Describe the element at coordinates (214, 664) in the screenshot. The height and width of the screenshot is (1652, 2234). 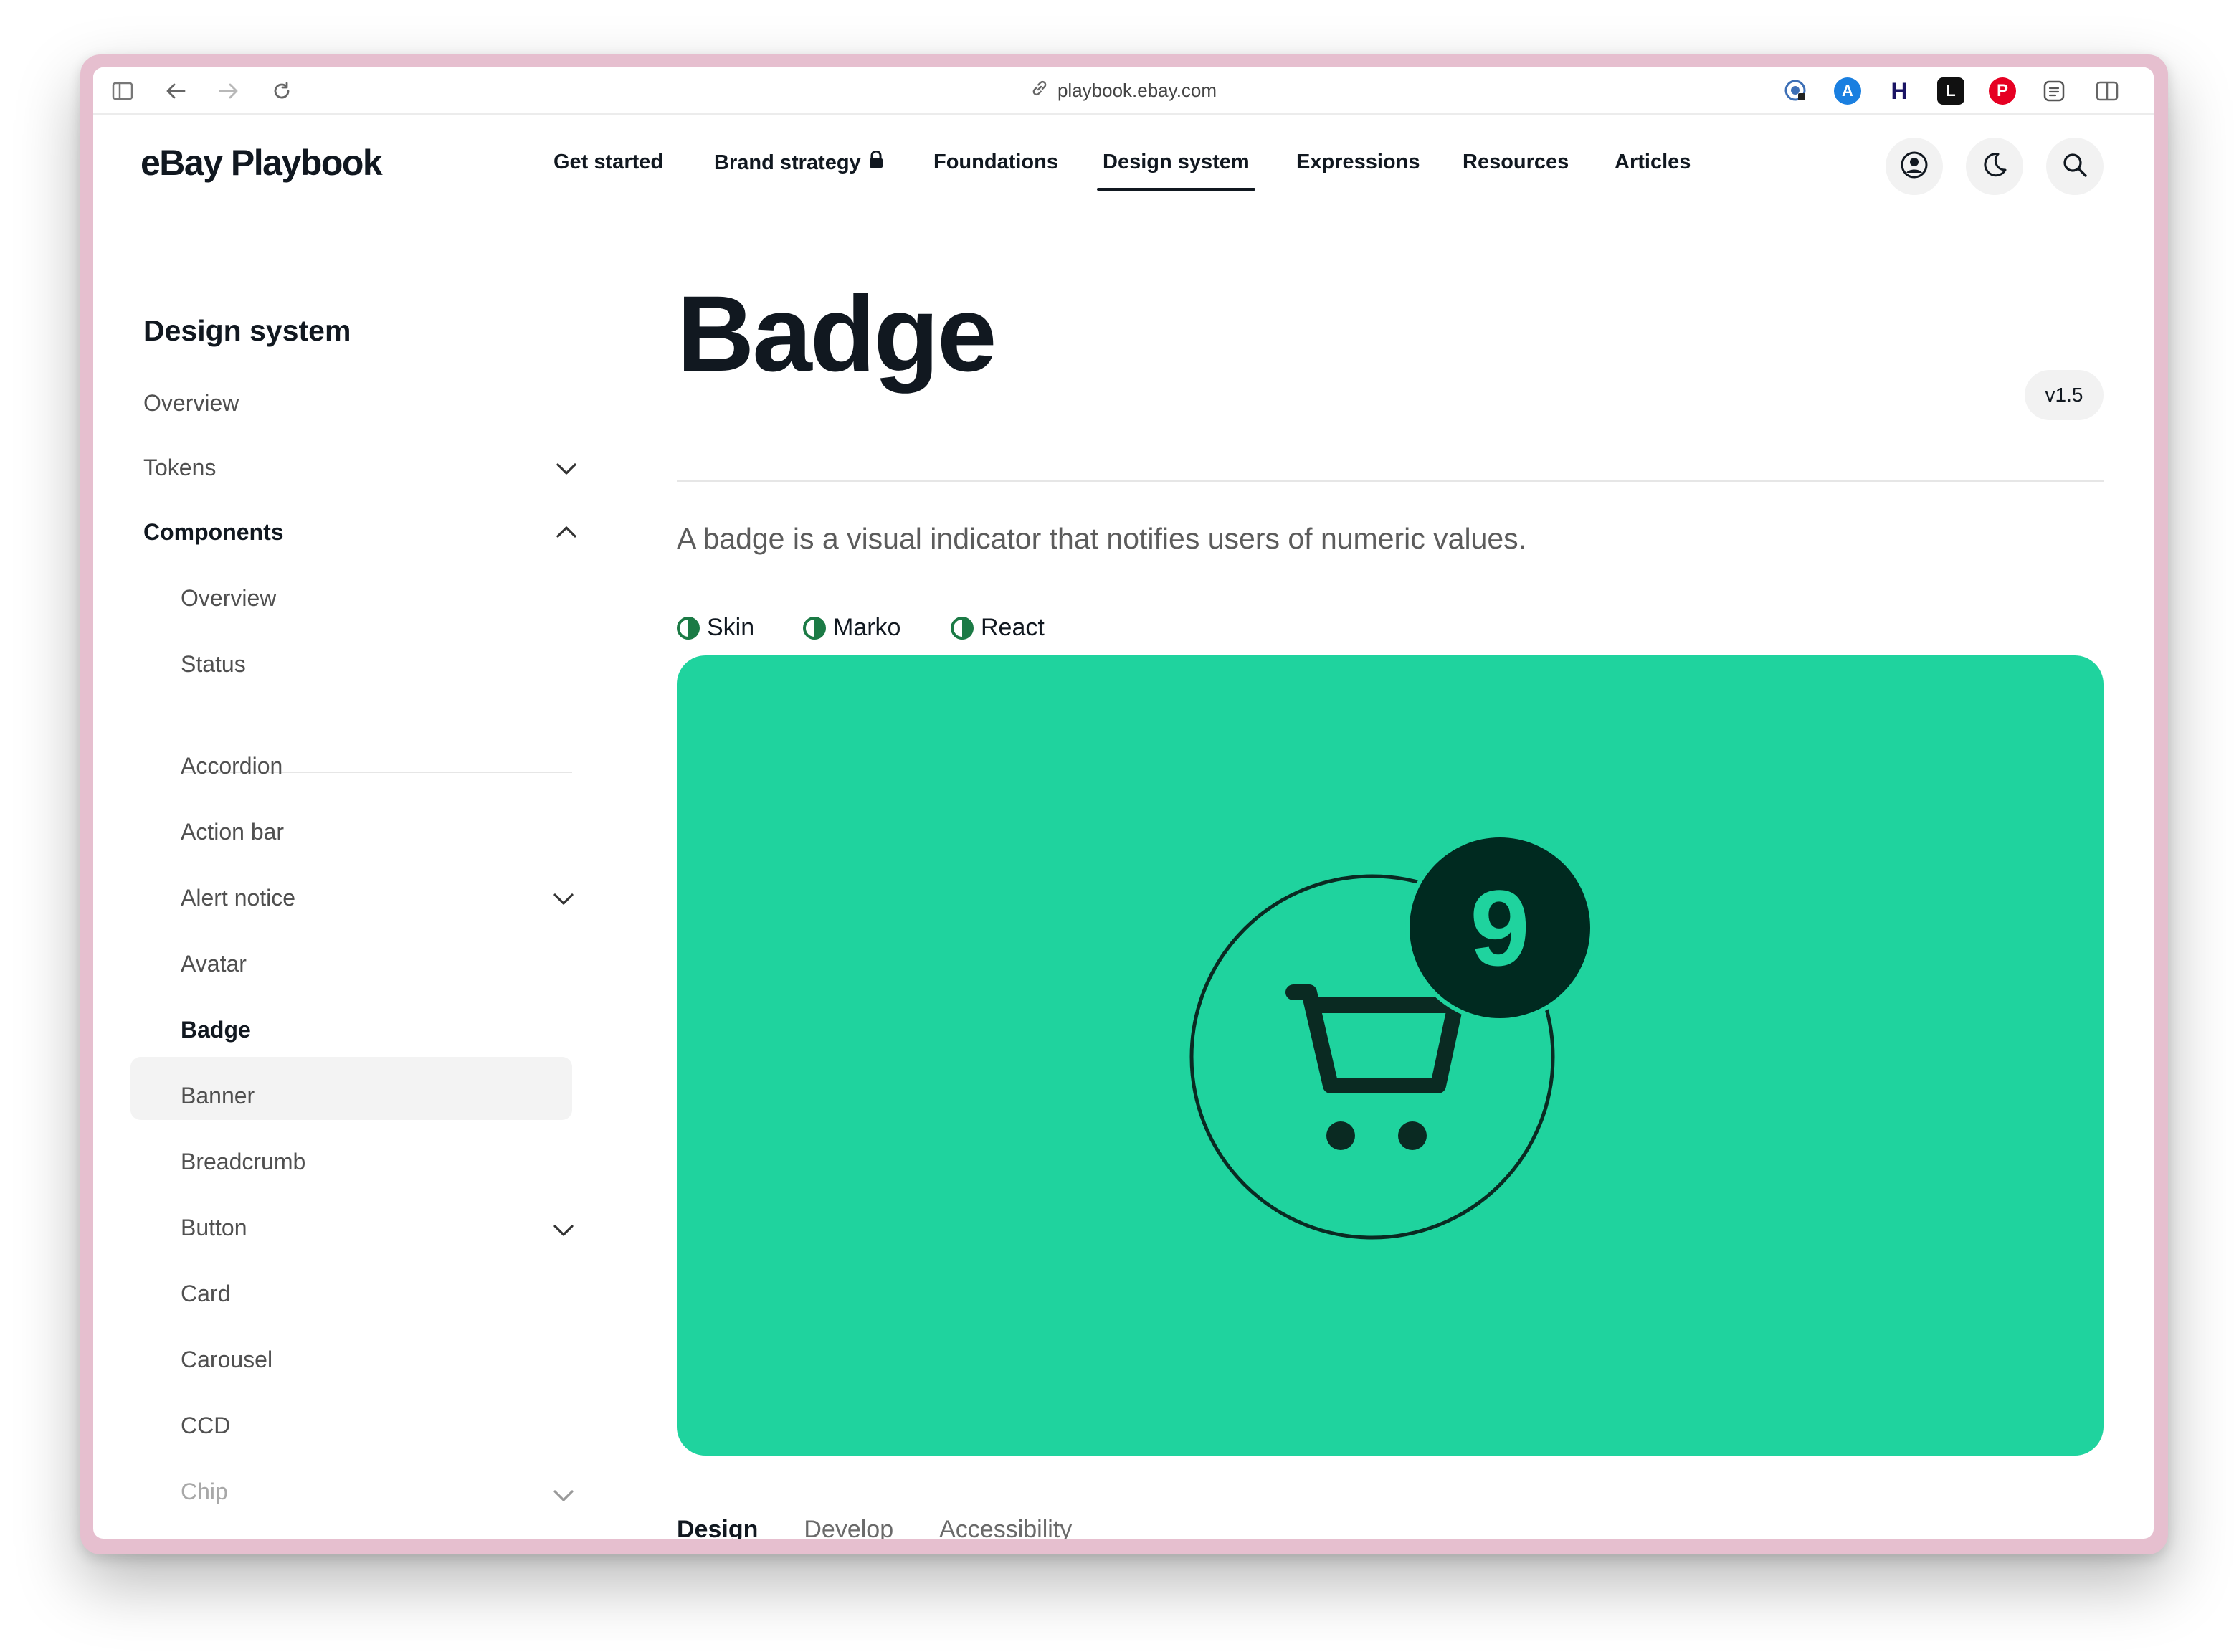
I see `sidebar-item-status: Status` at that location.